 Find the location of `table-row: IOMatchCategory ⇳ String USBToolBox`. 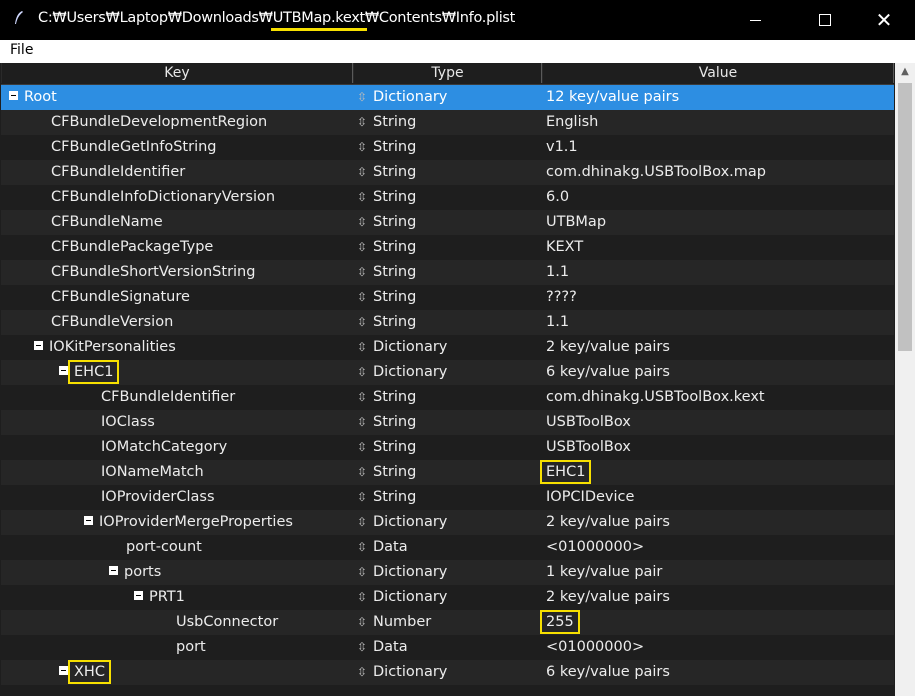

table-row: IOMatchCategory ⇳ String USBToolBox is located at coordinates (447, 447).